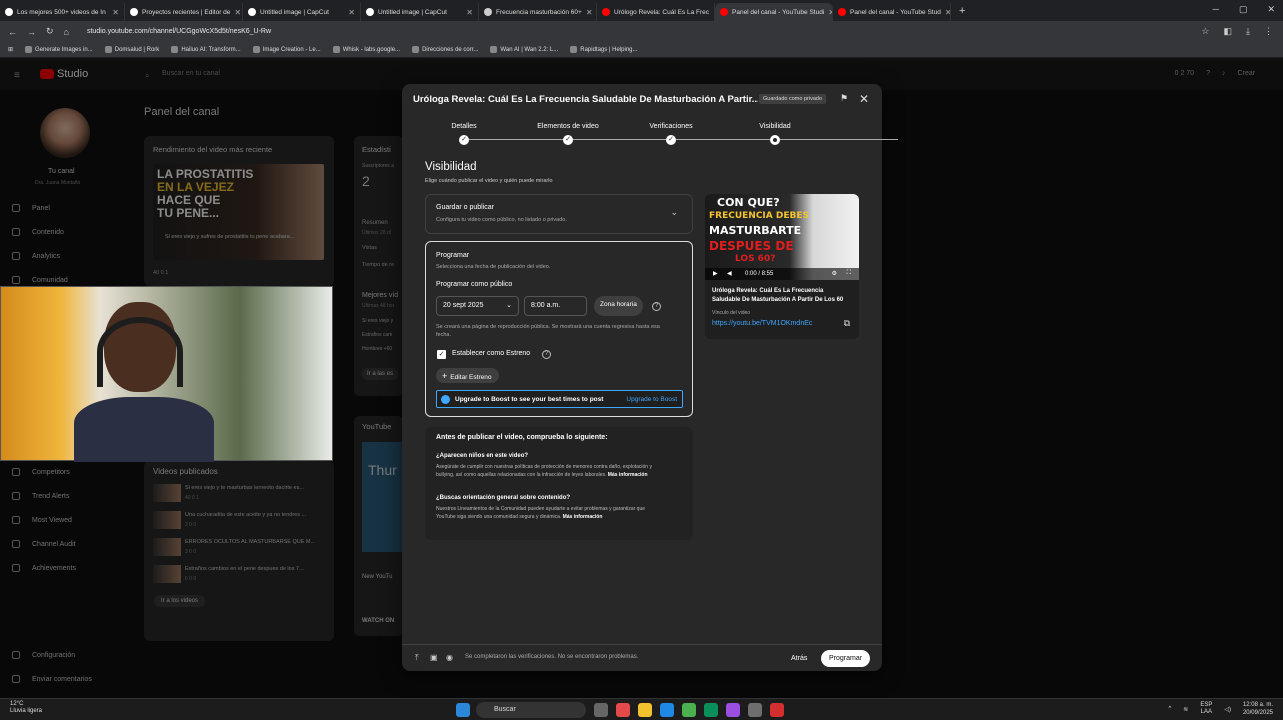 Image resolution: width=1283 pixels, height=720 pixels. Describe the element at coordinates (491, 353) in the screenshot. I see `premiere-label: Establecer como Estreno` at that location.